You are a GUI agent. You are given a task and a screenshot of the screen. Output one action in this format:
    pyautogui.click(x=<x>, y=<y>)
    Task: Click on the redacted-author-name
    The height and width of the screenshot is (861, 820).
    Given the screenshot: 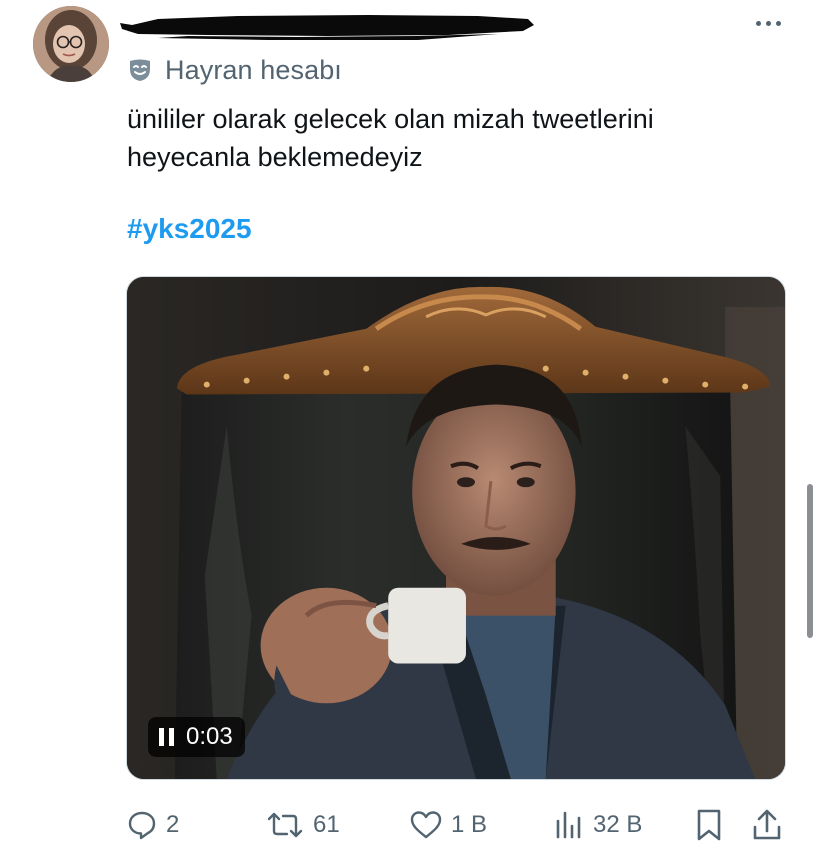 What is the action you would take?
    pyautogui.click(x=327, y=25)
    